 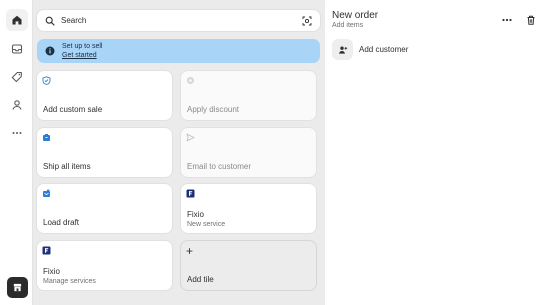 What do you see at coordinates (69, 281) in the screenshot?
I see `tile-sublabel: Manage services` at bounding box center [69, 281].